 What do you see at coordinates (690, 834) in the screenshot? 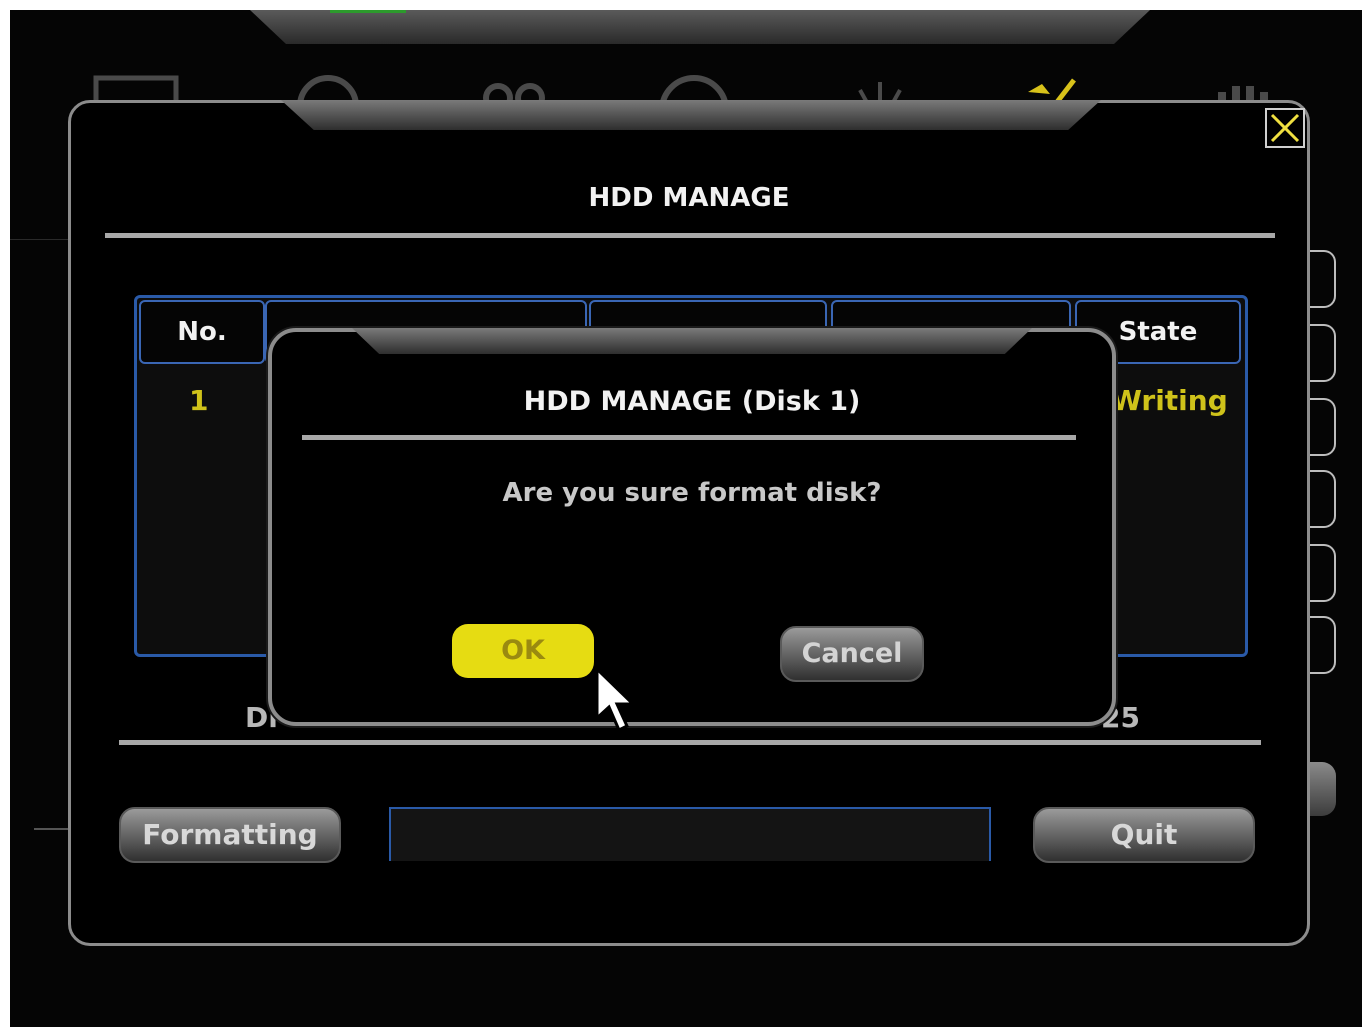
I see `format-progress-bar` at bounding box center [690, 834].